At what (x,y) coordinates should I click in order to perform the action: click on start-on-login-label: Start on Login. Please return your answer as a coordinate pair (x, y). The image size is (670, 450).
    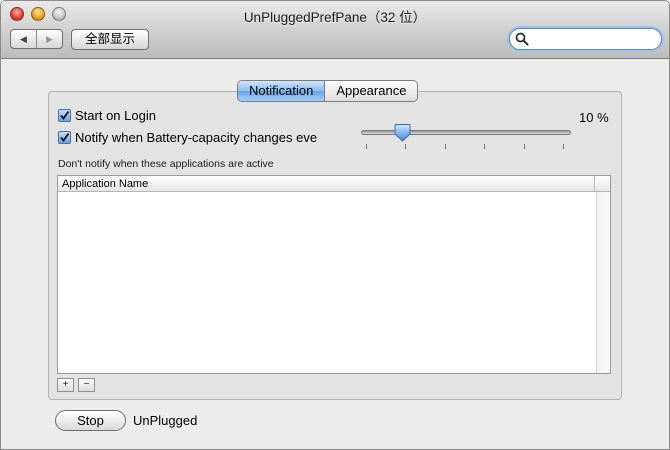
    Looking at the image, I should click on (115, 115).